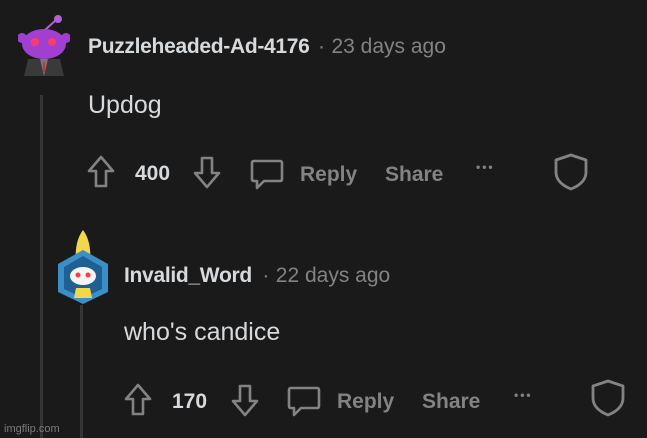 This screenshot has height=438, width=647. I want to click on comment-body: Updog, so click(125, 105).